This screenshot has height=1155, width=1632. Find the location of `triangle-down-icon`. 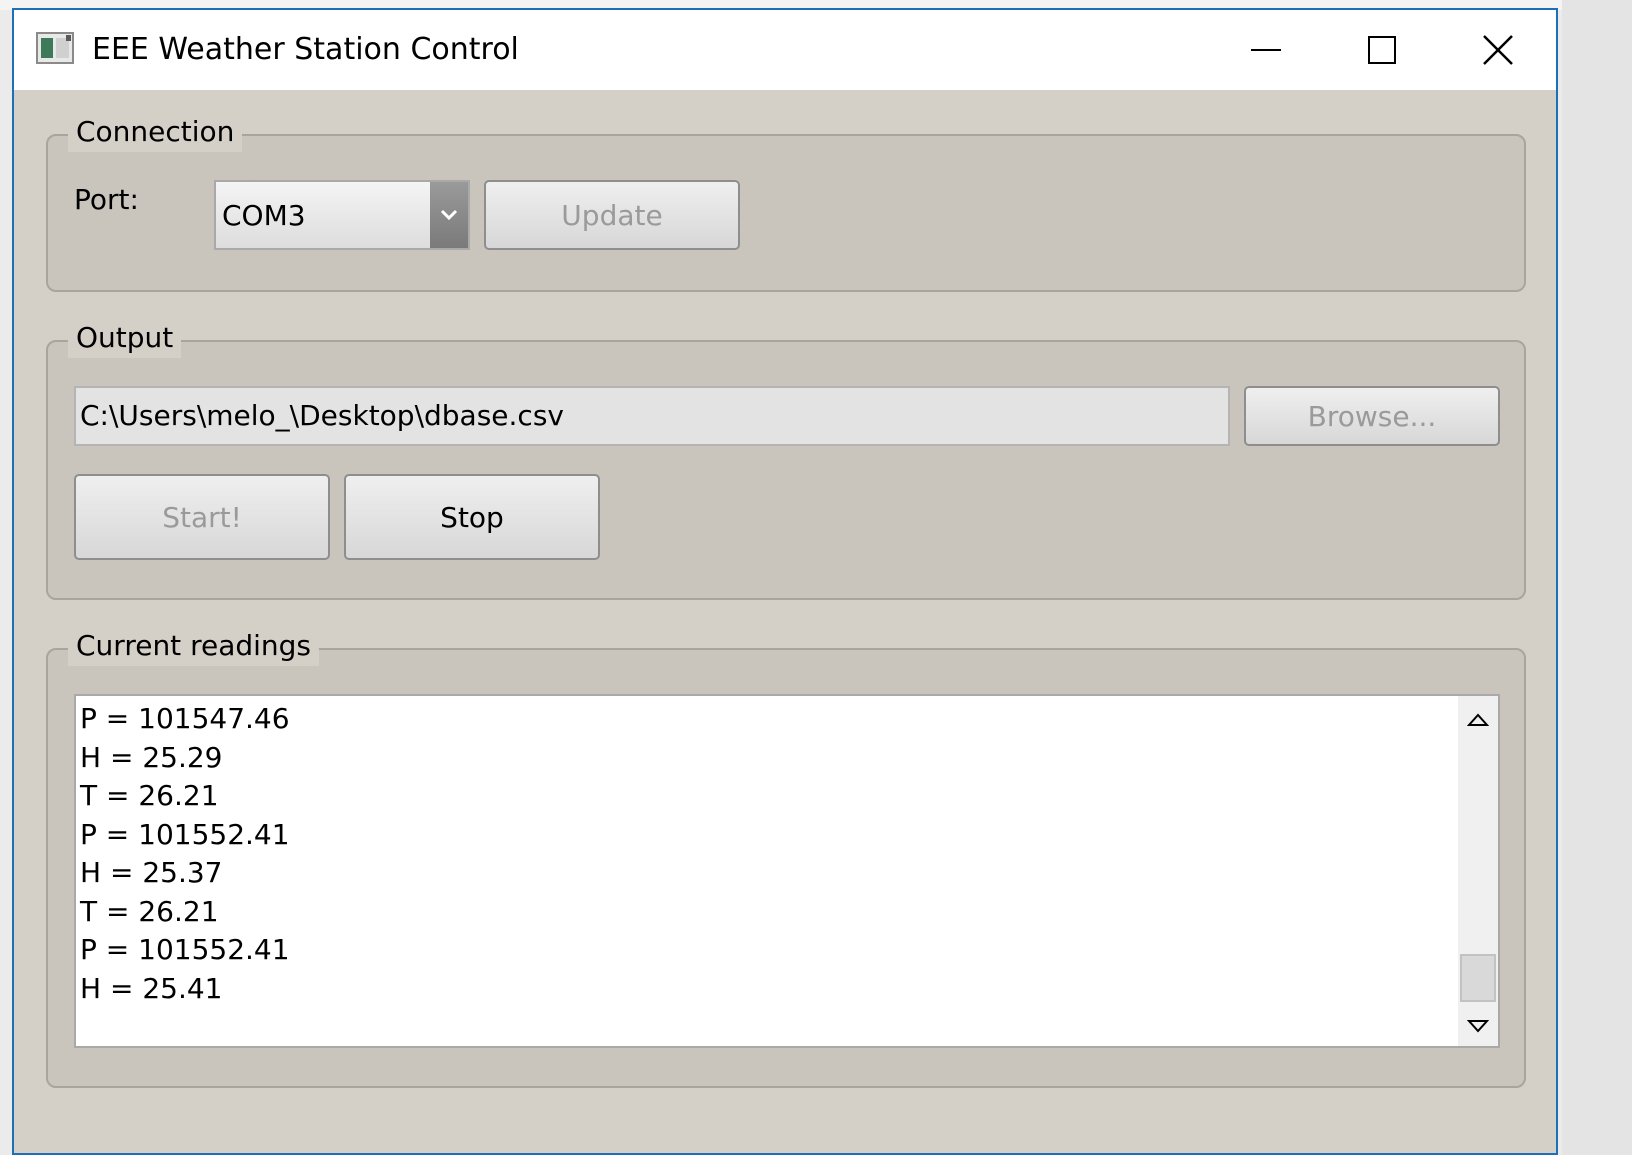

triangle-down-icon is located at coordinates (1478, 1026).